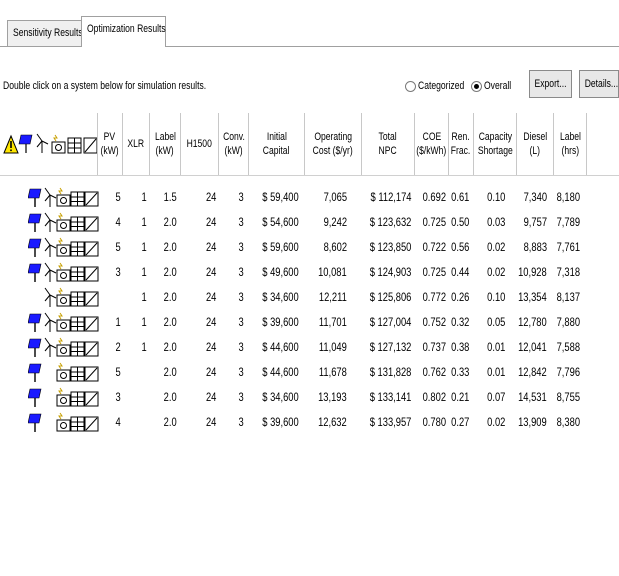 Image resolution: width=619 pixels, height=576 pixels. Describe the element at coordinates (234, 144) in the screenshot. I see `col-header-conv: Conv. (kW)` at that location.